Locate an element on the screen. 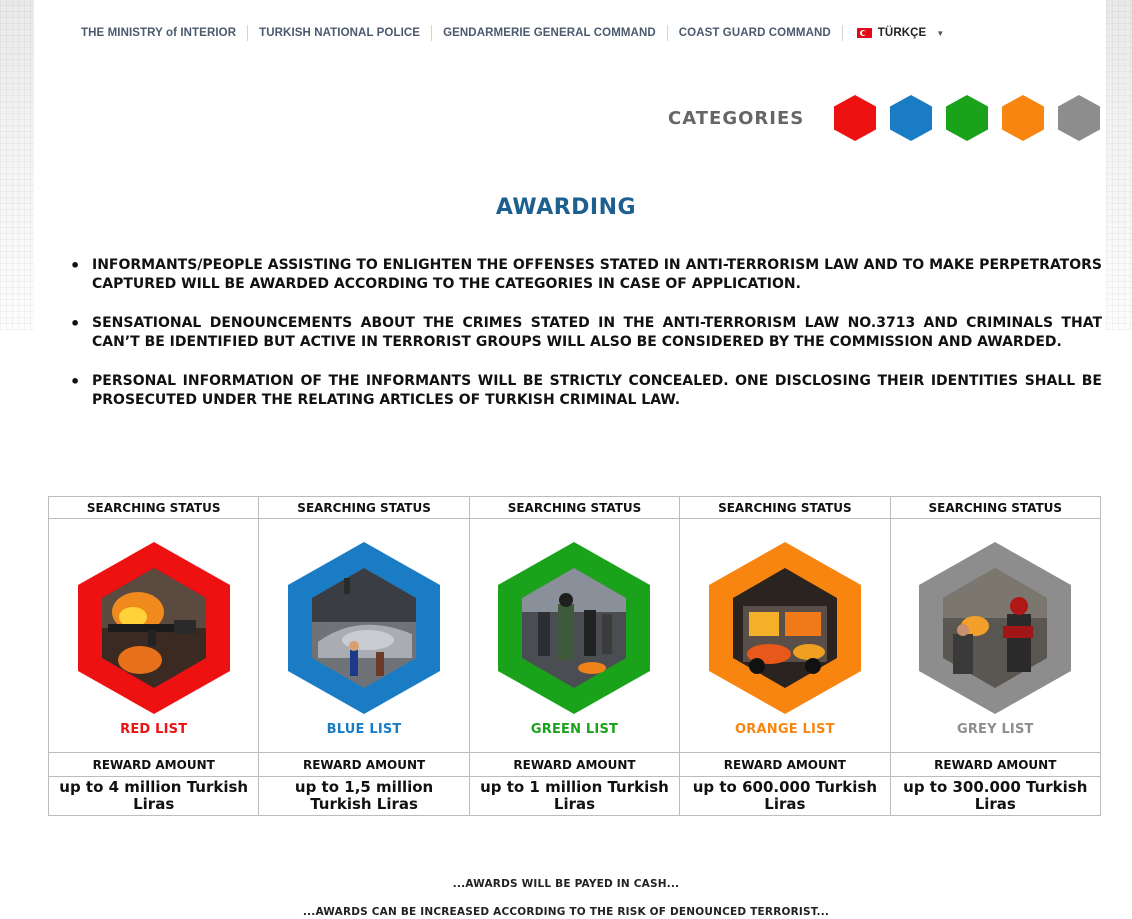 This screenshot has height=919, width=1132. red-list-cell: RED LIST is located at coordinates (153, 635).